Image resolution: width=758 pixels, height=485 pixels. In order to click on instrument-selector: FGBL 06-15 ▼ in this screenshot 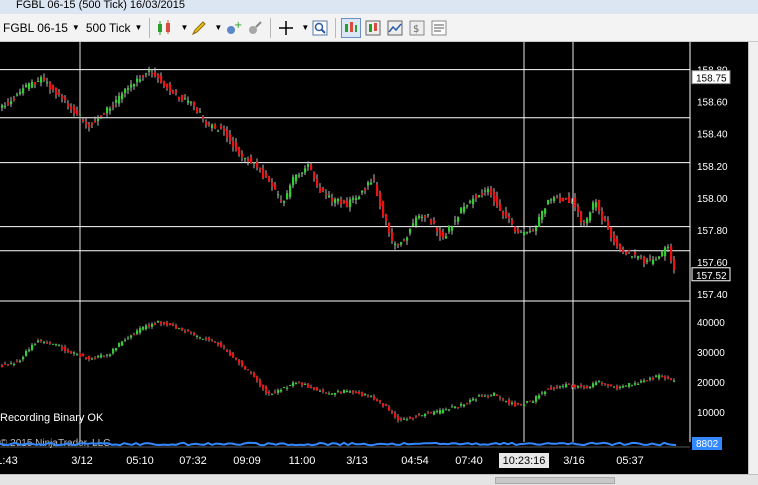, I will do `click(41, 28)`.